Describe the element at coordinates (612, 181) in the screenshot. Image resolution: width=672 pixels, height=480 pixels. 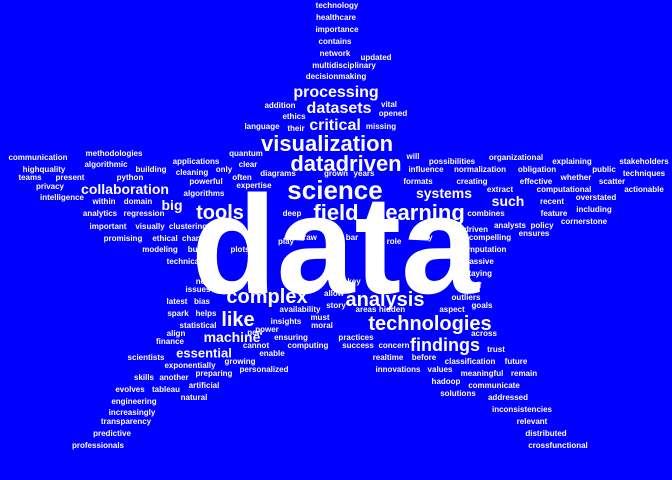
I see `word-scatter: scatter` at that location.